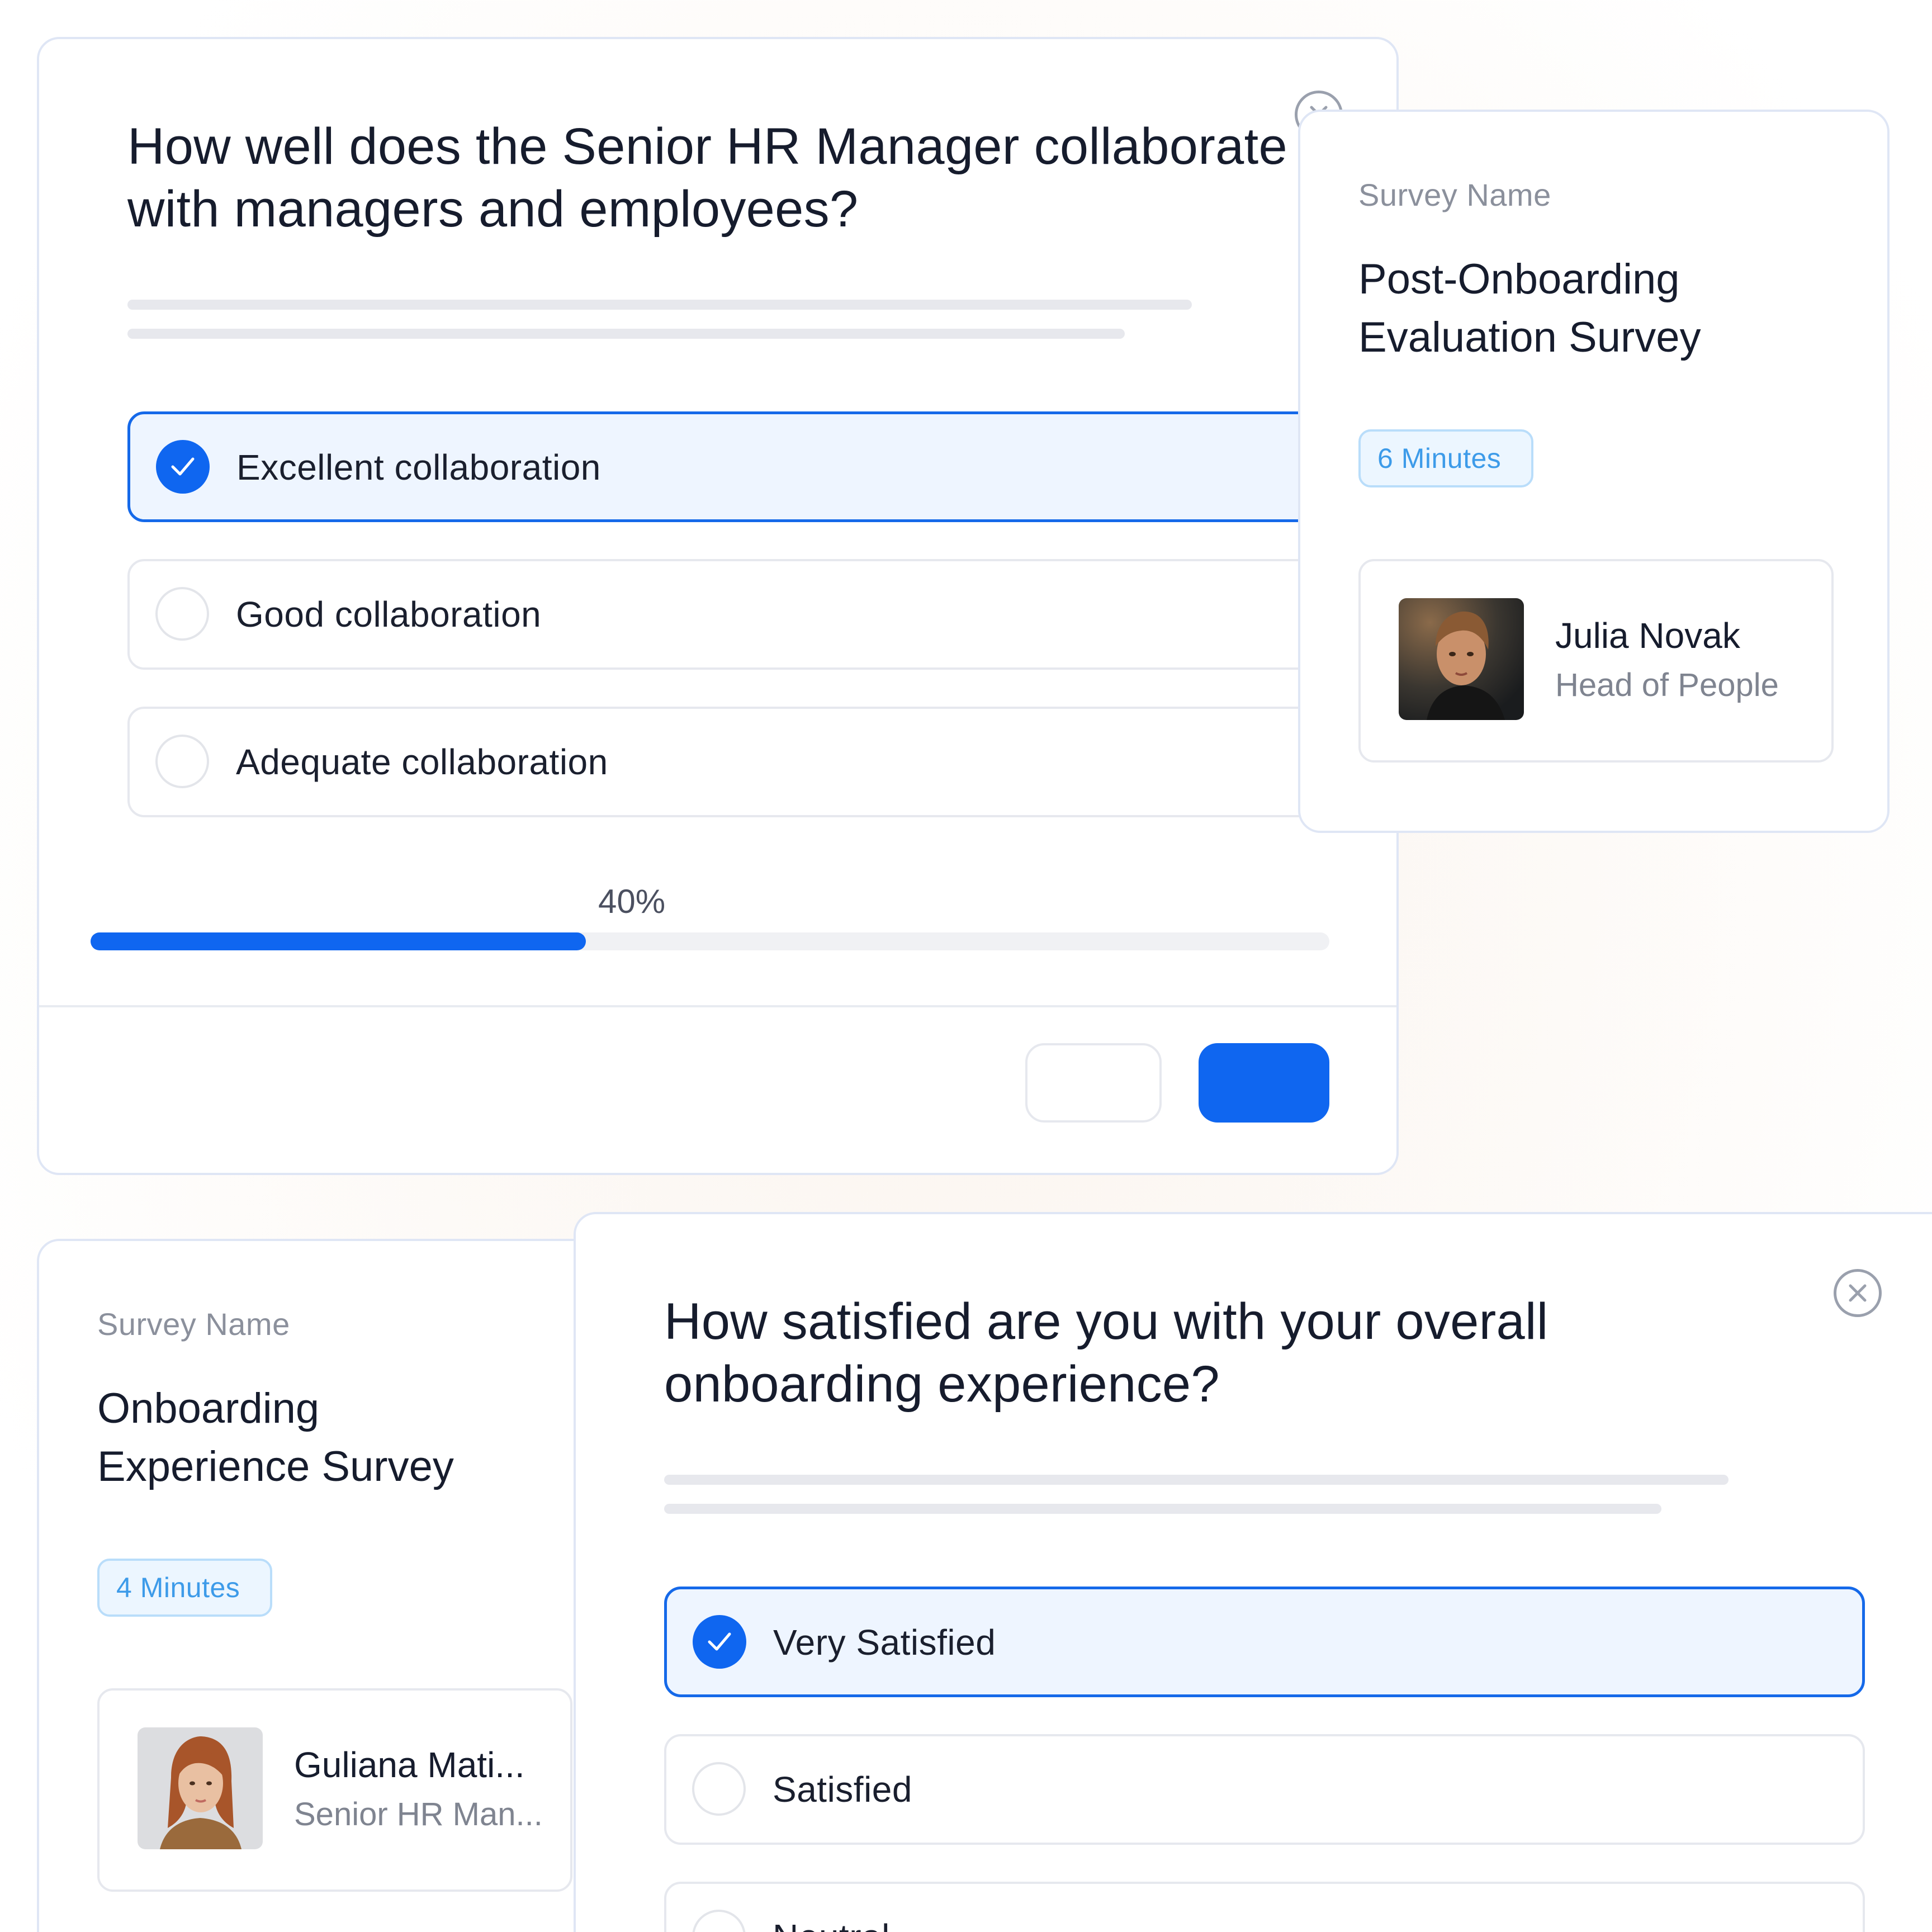 This screenshot has width=1932, height=1932. Describe the element at coordinates (1265, 1642) in the screenshot. I see `option-very-satisfied: Very Satisfied` at that location.